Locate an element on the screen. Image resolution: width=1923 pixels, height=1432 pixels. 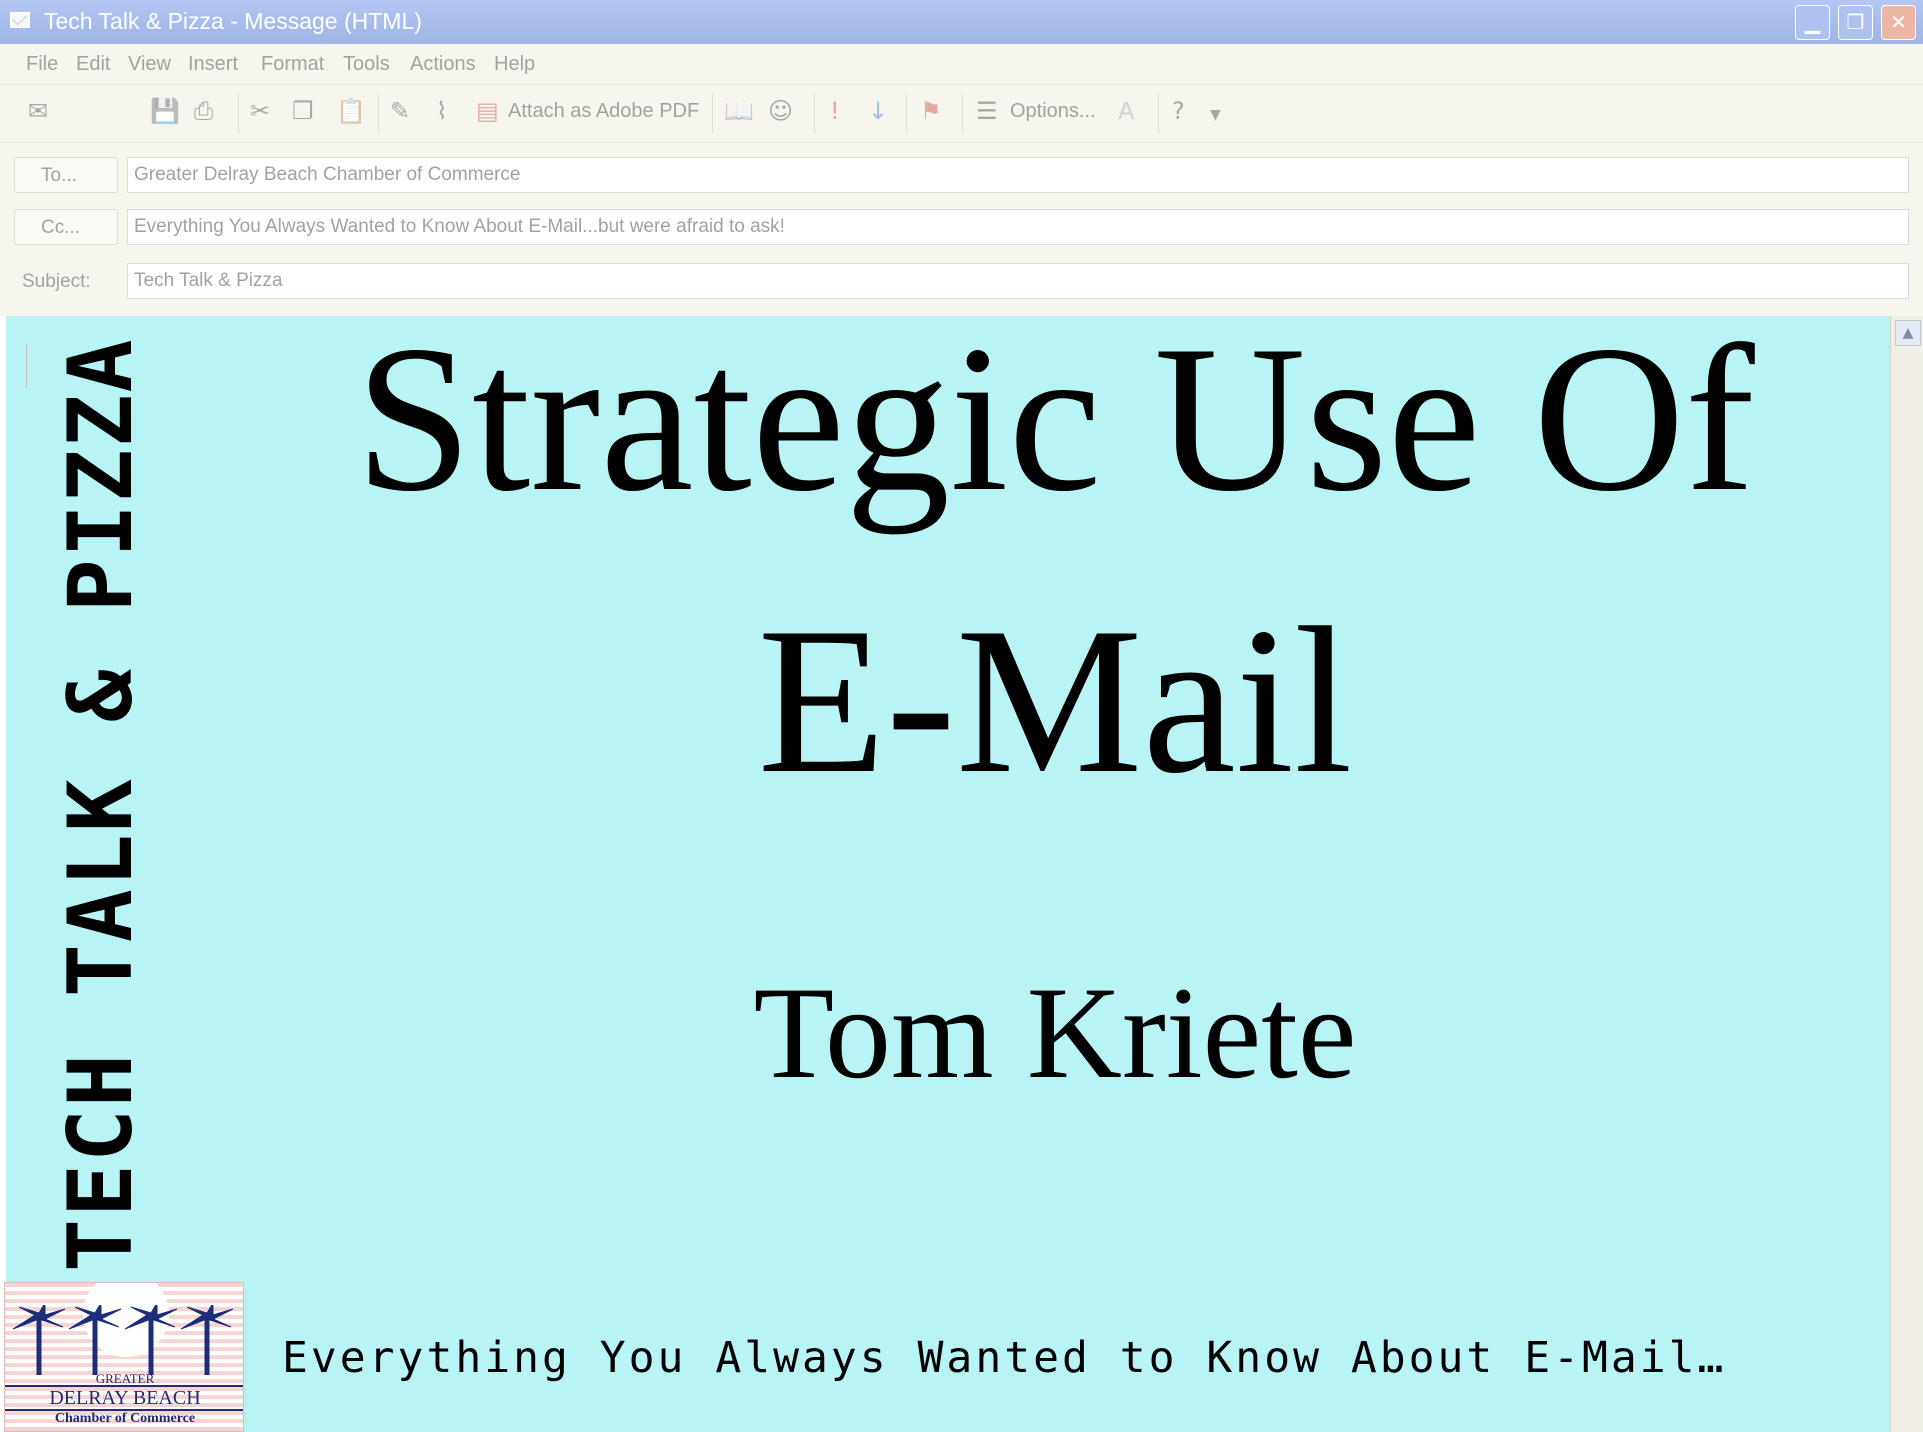
logo-line-chamber: Chamber of Commerce is located at coordinates (125, 1418).